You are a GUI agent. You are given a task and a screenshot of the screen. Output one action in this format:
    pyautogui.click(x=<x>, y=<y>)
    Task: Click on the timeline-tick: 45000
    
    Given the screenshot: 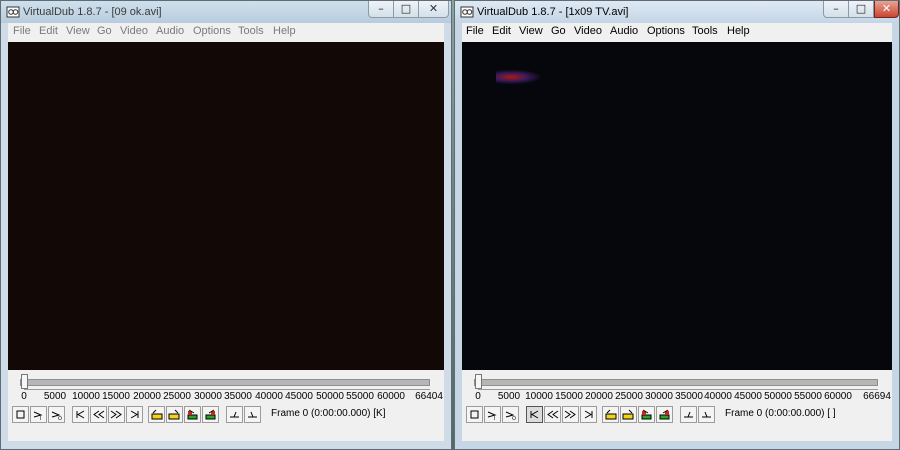 What is the action you would take?
    pyautogui.click(x=299, y=396)
    